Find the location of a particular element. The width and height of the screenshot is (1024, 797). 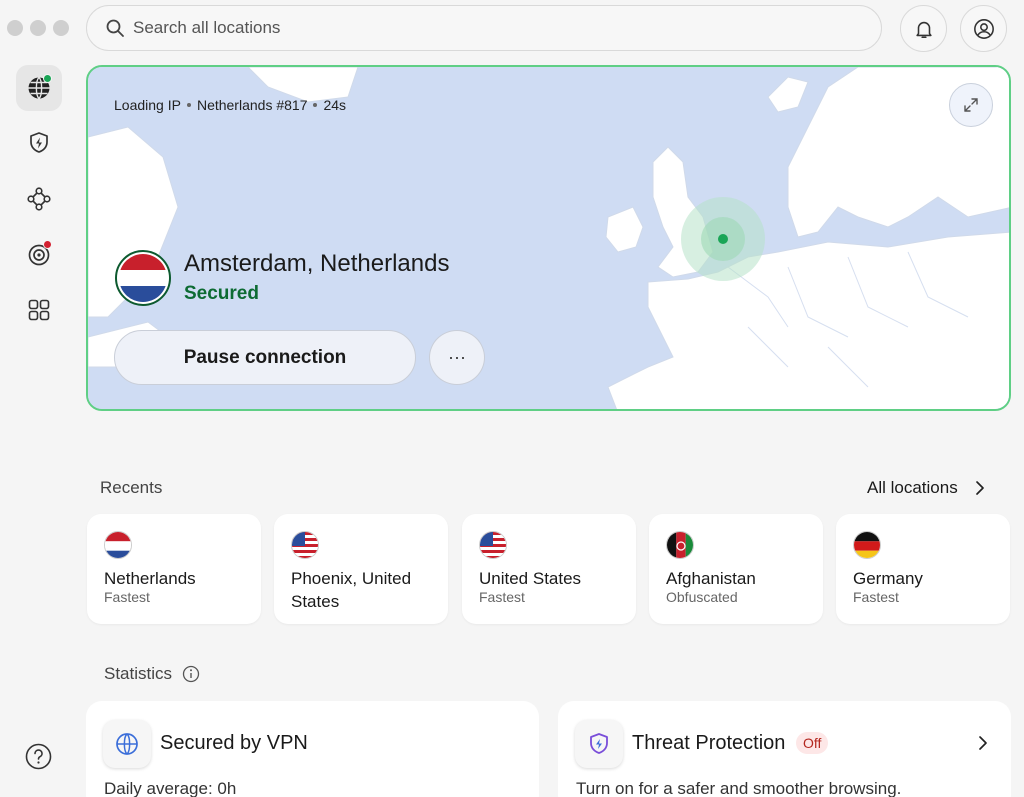

connected-location: Amsterdam, Netherlands is located at coordinates (317, 263).